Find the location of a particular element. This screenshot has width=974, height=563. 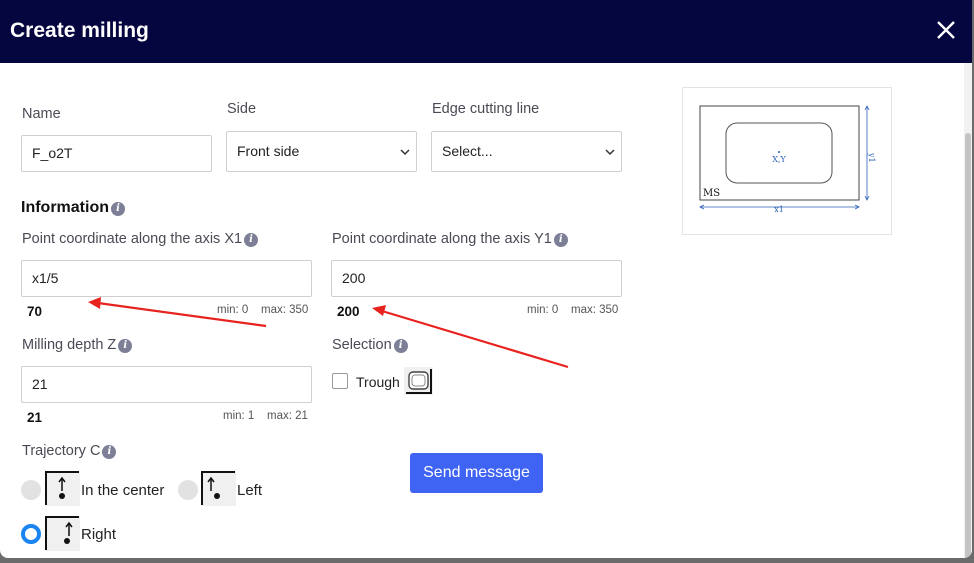

name-label: Name is located at coordinates (41, 114).